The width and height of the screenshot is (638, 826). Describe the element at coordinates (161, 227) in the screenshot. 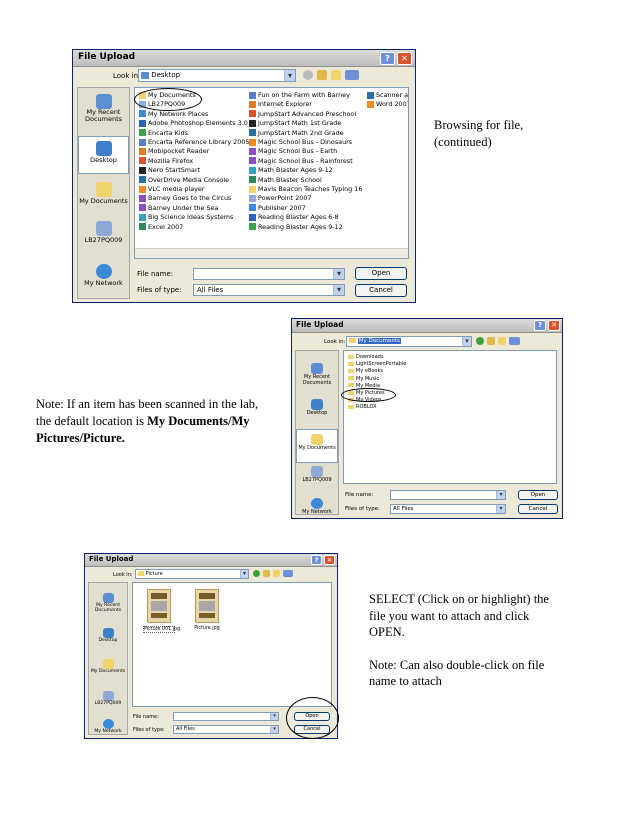

I see `list-item: Excel 2007` at that location.